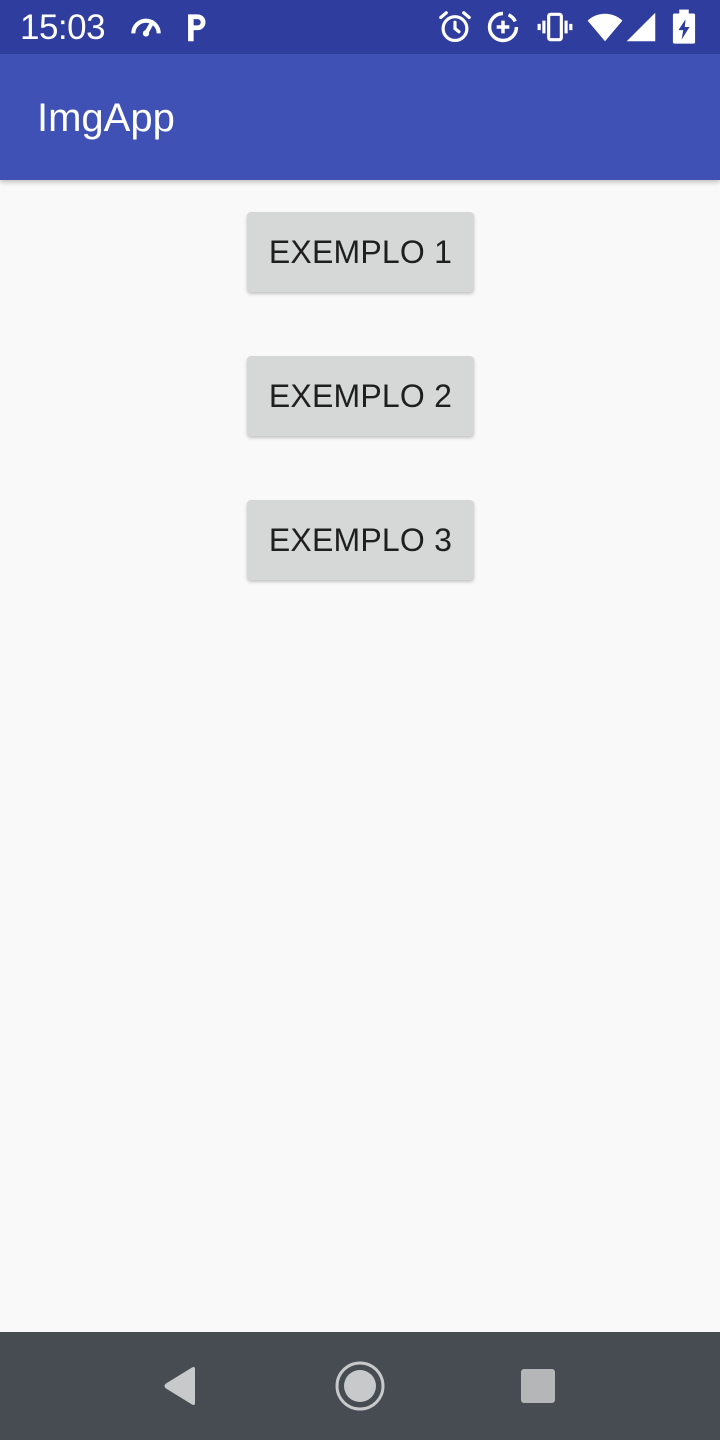 This screenshot has height=1440, width=720. Describe the element at coordinates (641, 27) in the screenshot. I see `signal-icon` at that location.